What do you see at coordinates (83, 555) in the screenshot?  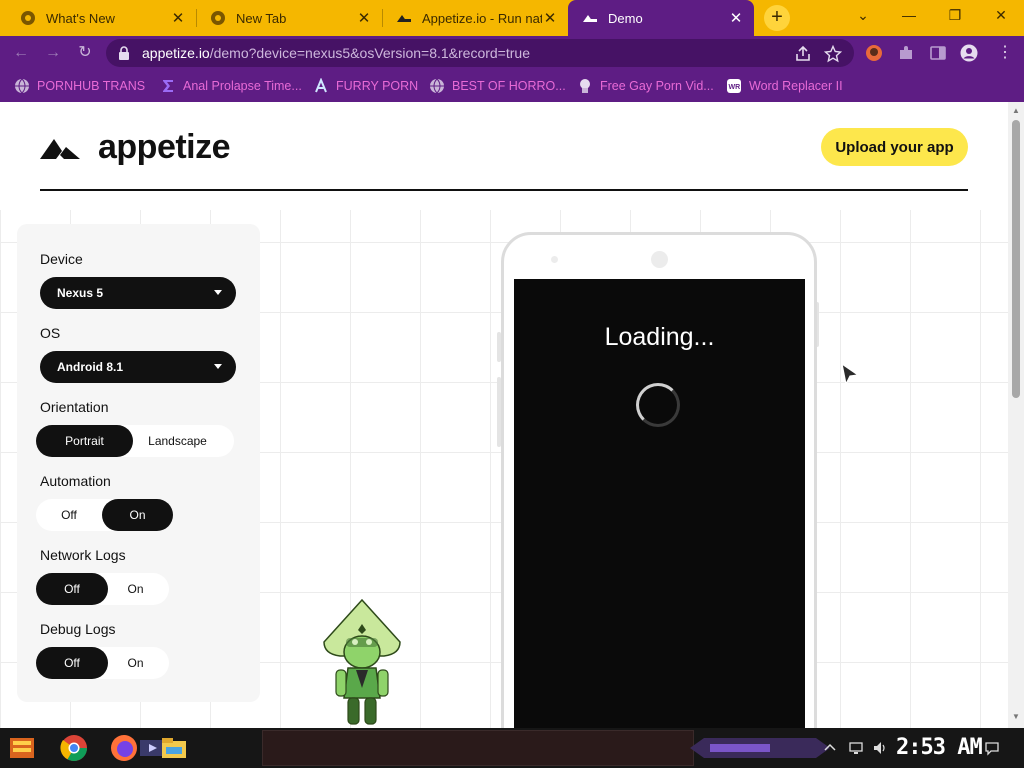 I see `network-logs-label: Network Logs` at bounding box center [83, 555].